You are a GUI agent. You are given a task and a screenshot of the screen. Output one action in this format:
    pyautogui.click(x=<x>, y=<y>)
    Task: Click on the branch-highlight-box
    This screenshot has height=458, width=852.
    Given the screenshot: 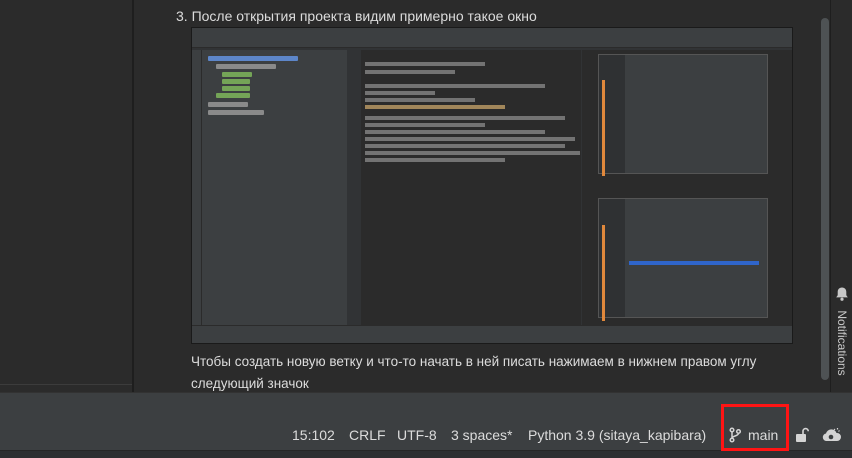 What is the action you would take?
    pyautogui.click(x=755, y=427)
    